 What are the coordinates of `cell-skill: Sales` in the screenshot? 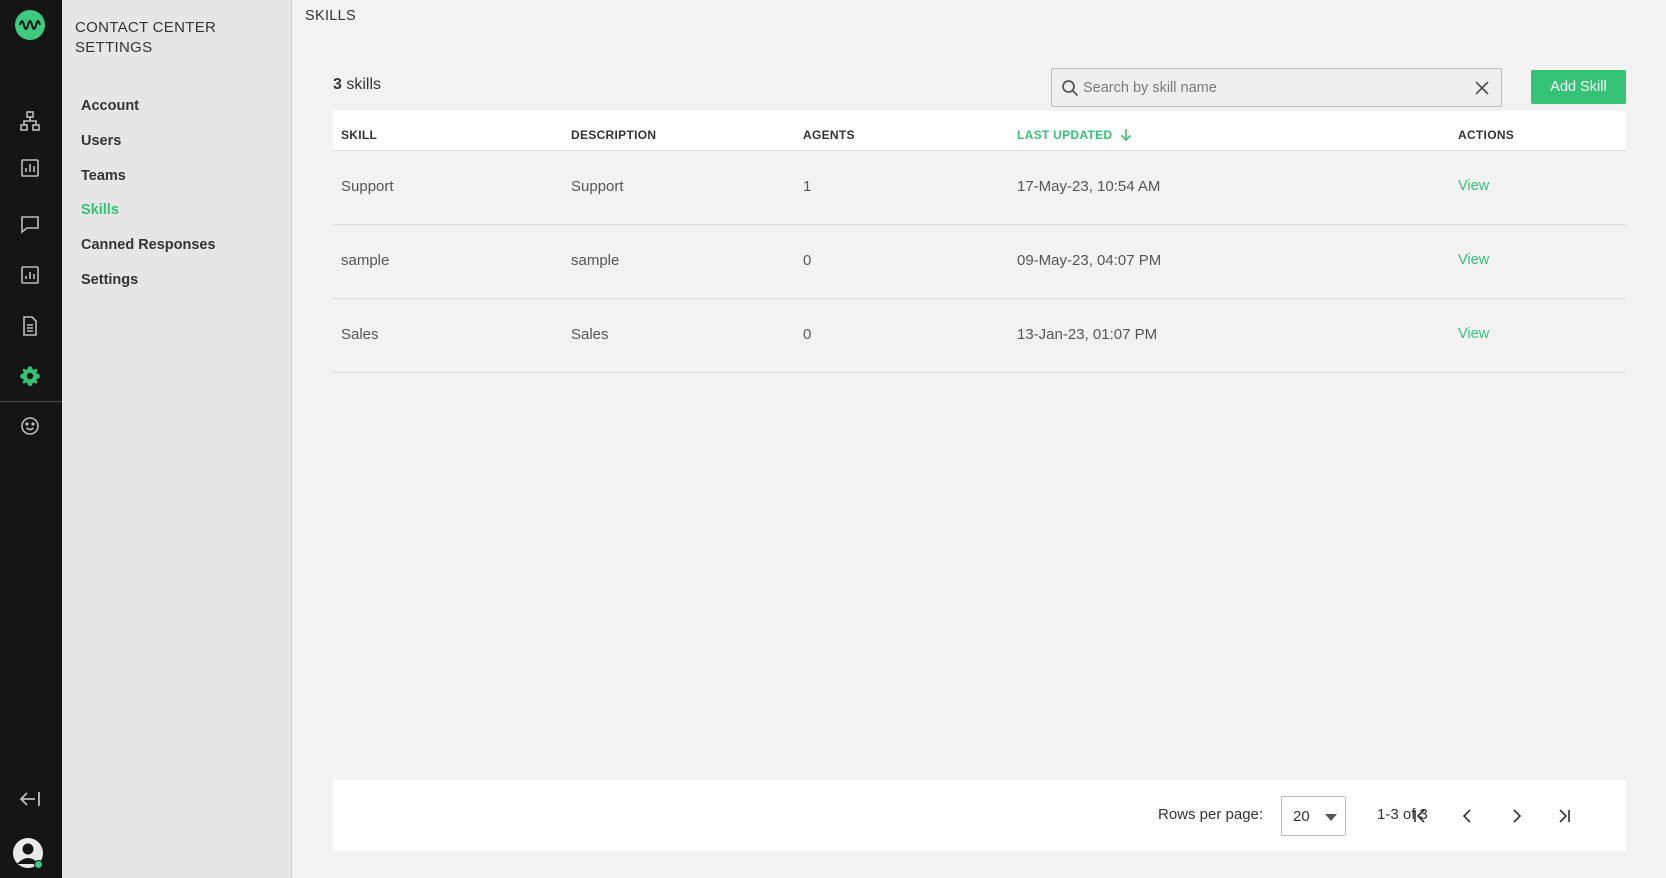 It's located at (360, 334).